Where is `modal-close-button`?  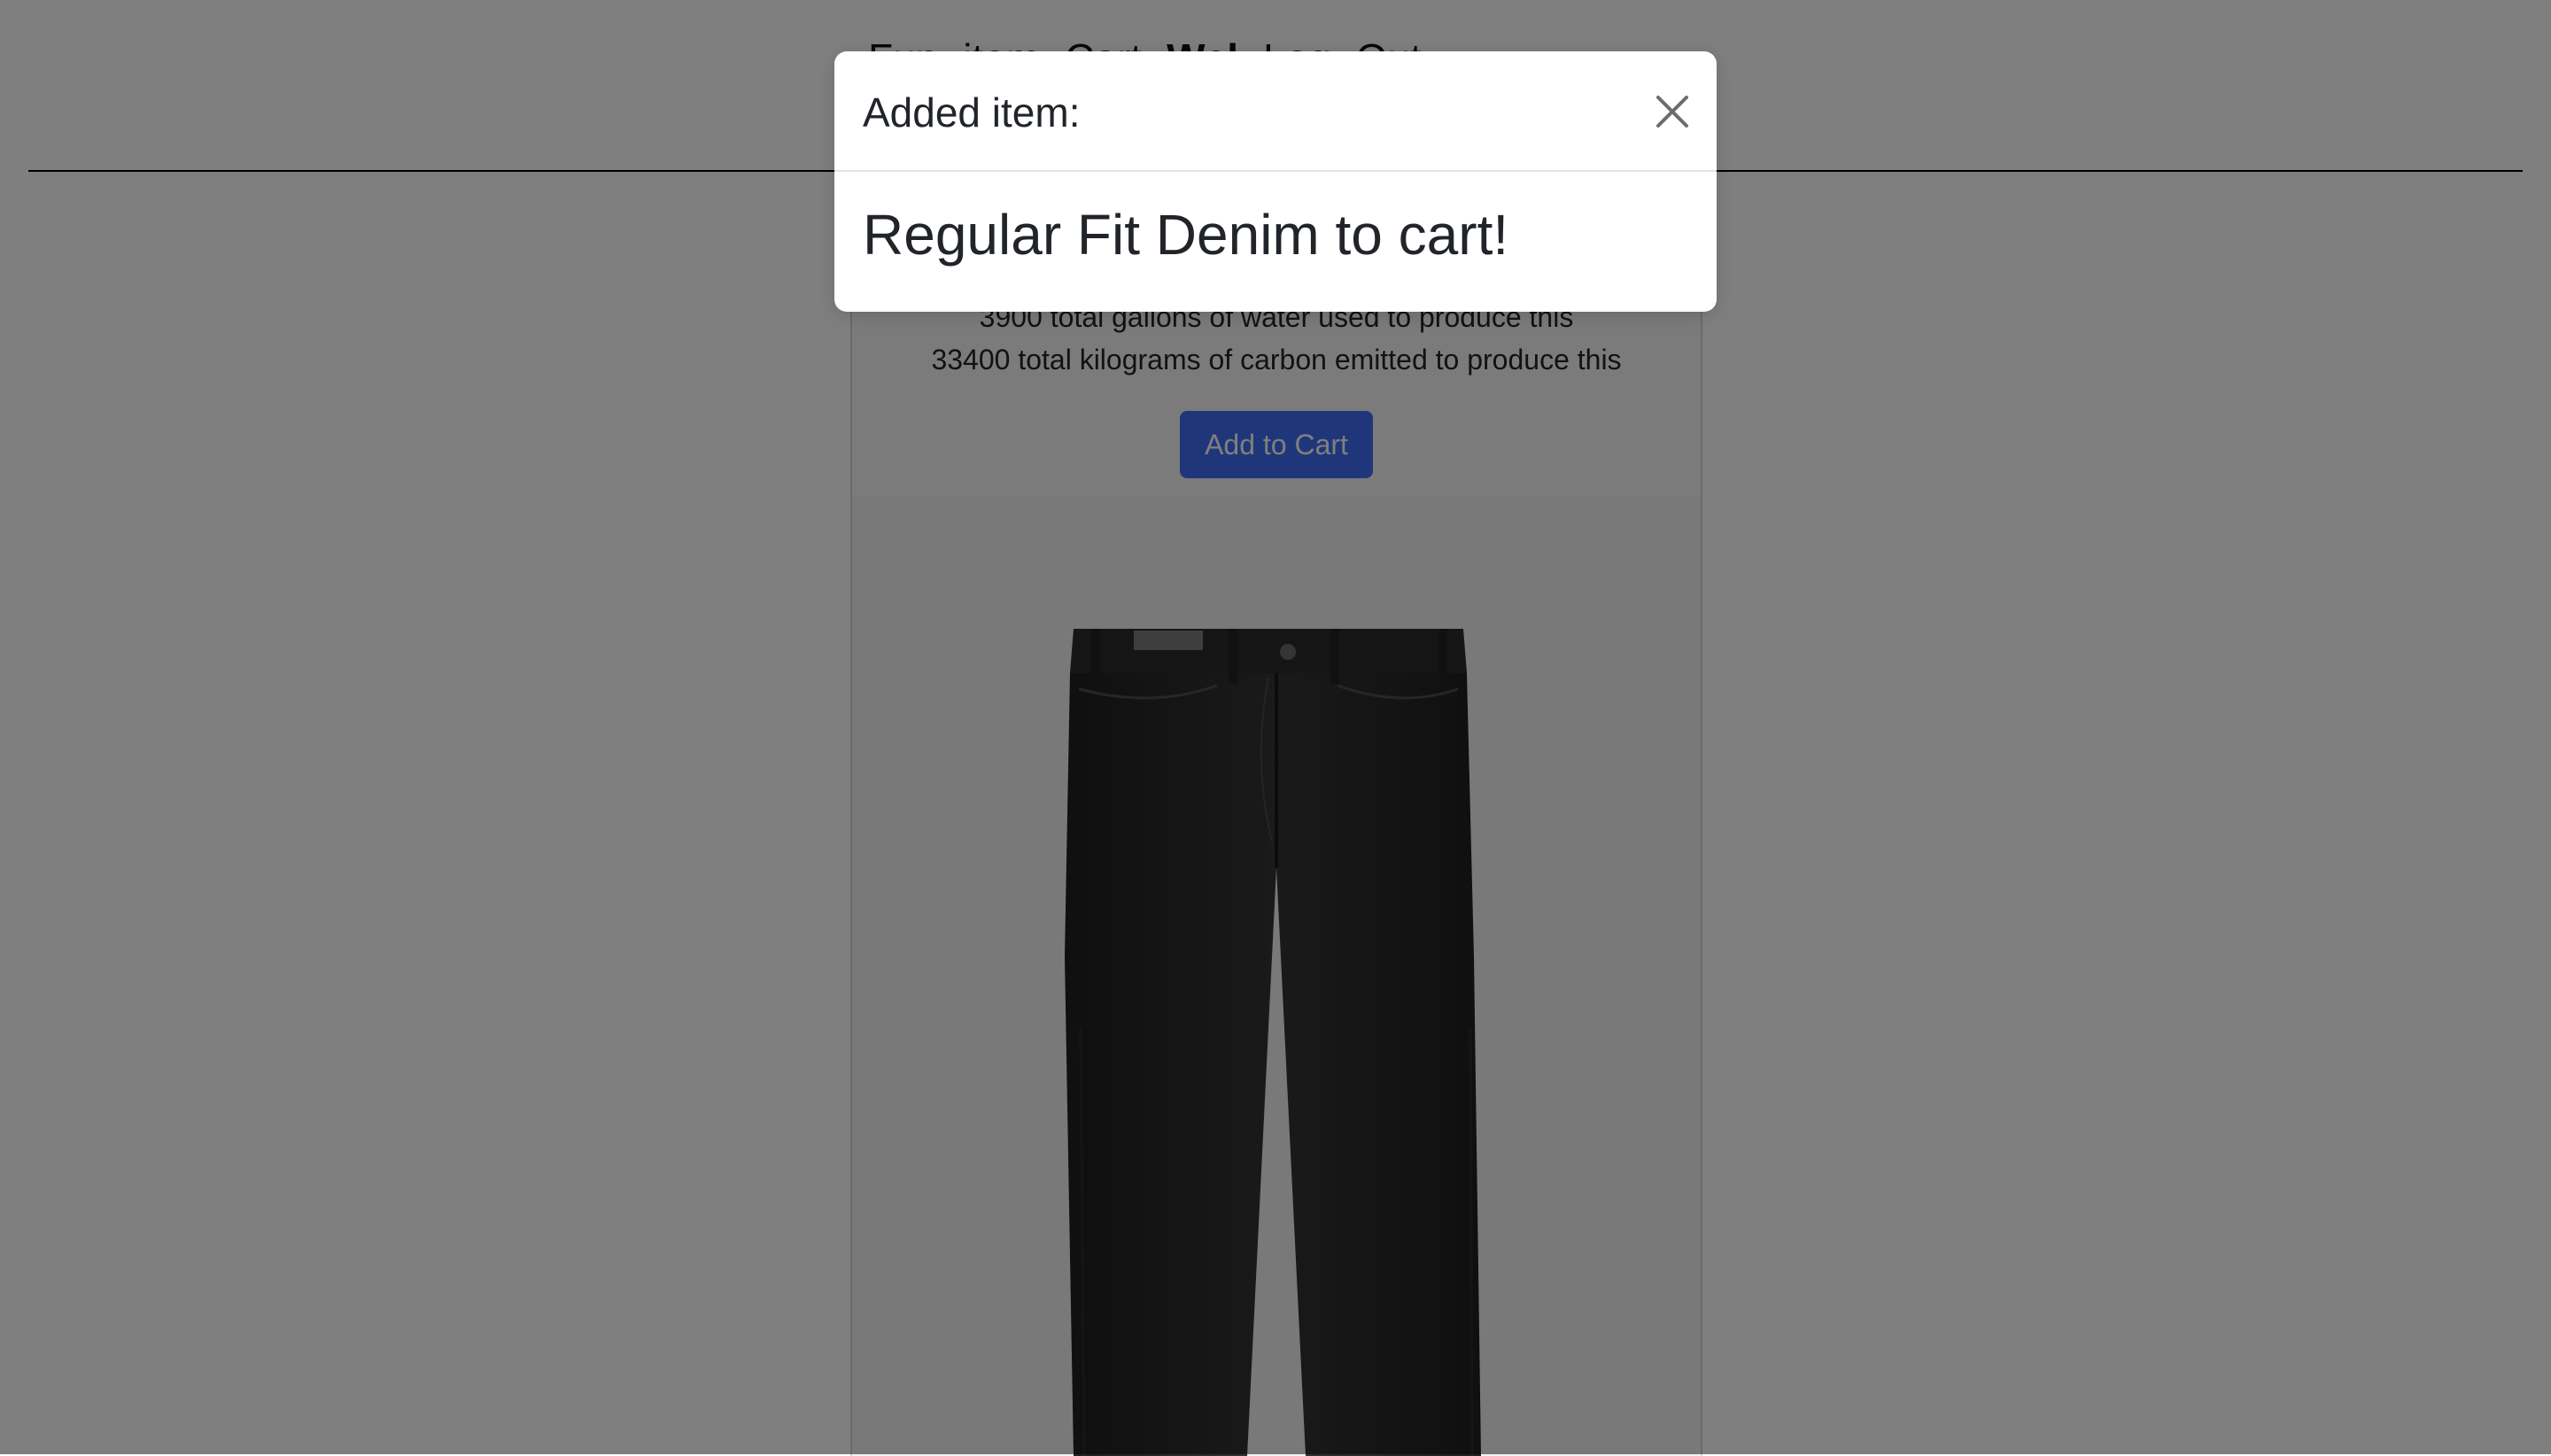 modal-close-button is located at coordinates (1673, 111).